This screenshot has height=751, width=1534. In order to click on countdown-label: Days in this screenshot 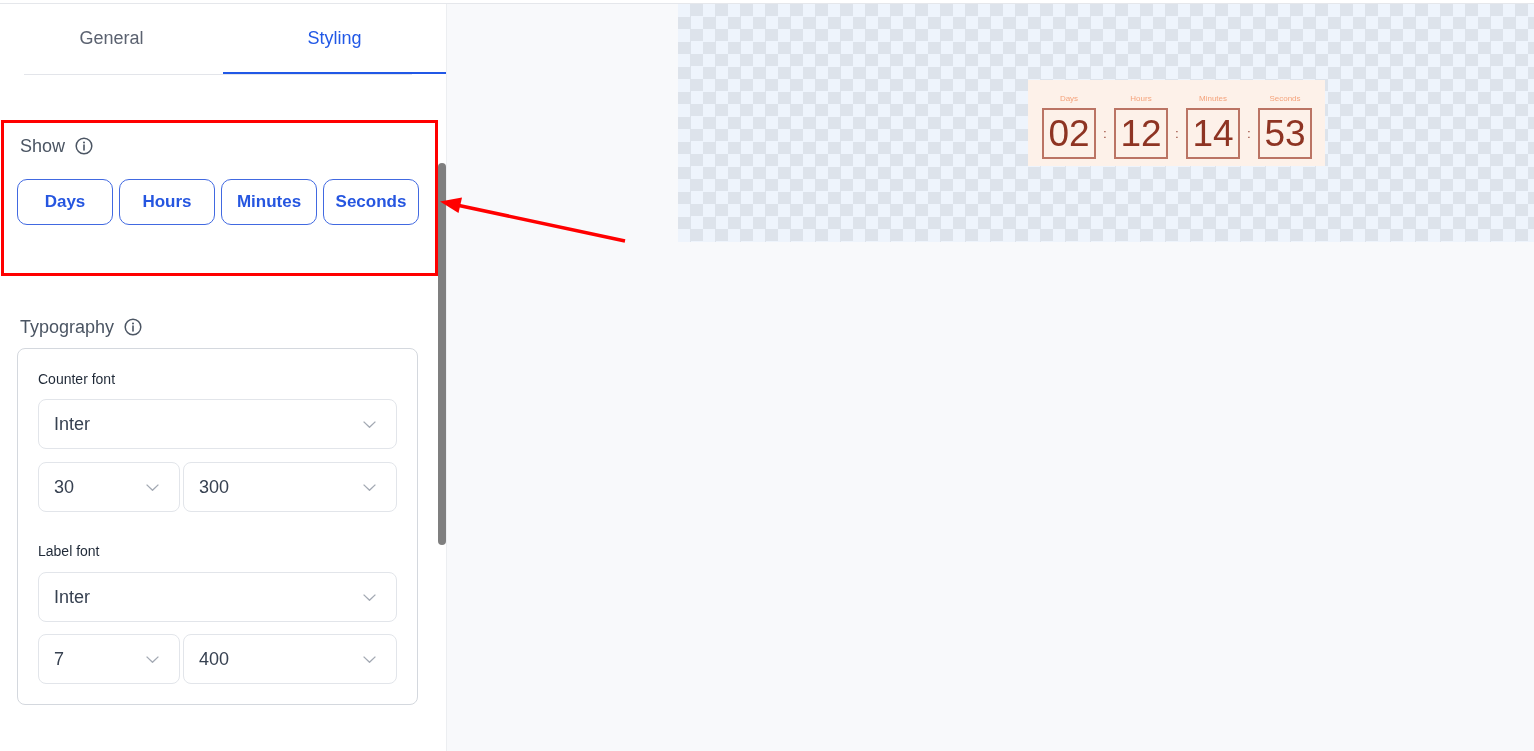, I will do `click(1069, 99)`.